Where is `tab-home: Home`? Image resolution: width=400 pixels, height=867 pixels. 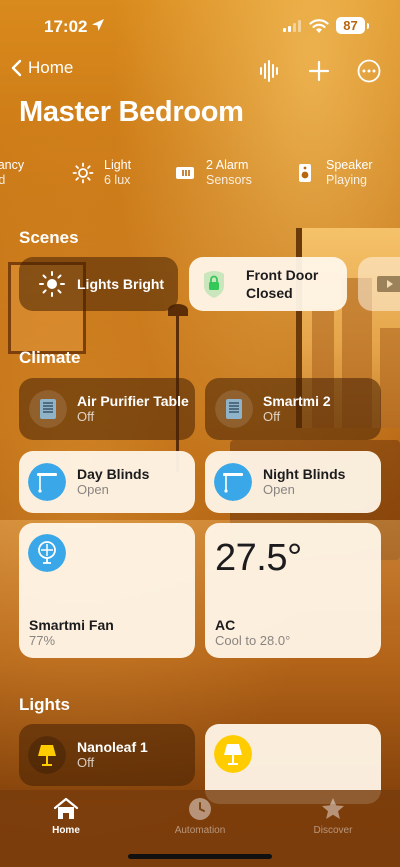 tab-home: Home is located at coordinates (66, 816).